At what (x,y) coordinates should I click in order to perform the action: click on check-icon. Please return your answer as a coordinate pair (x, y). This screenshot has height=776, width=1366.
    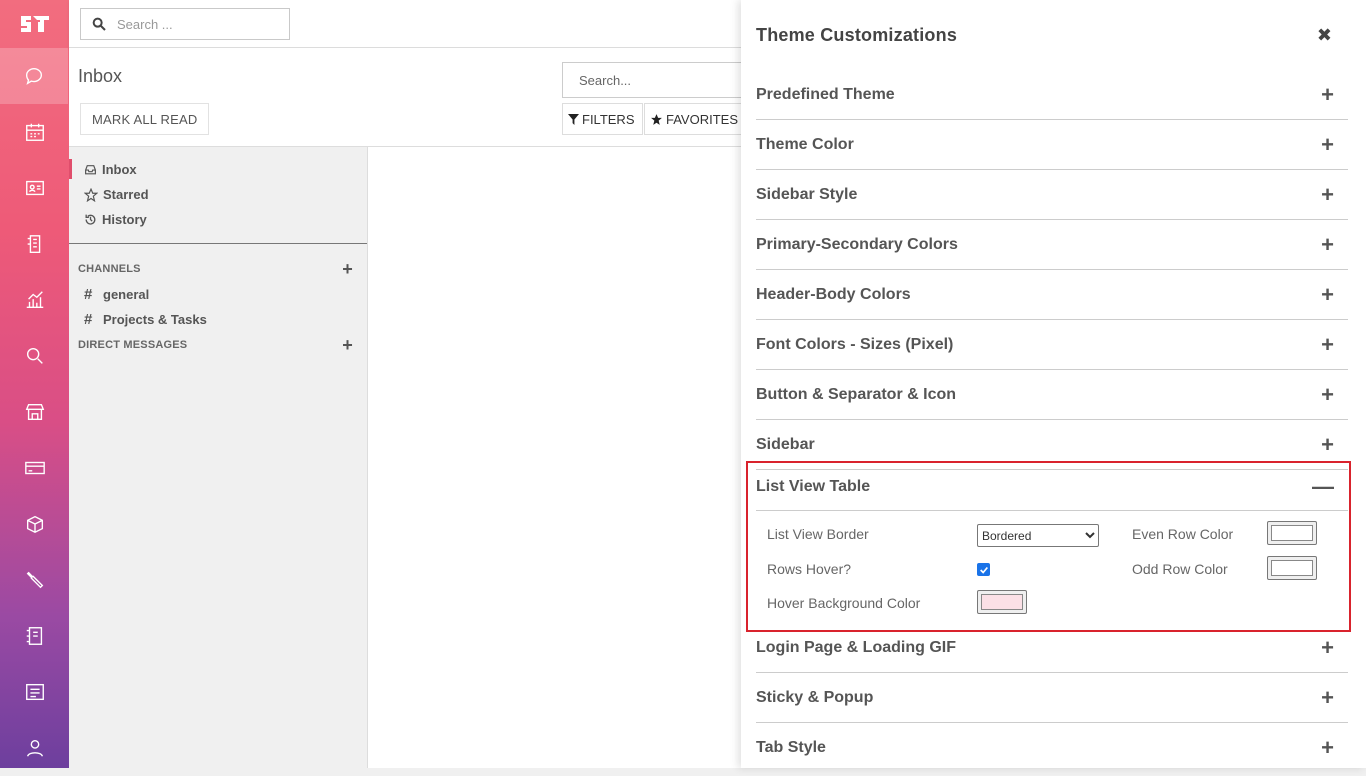
    Looking at the image, I should click on (983, 570).